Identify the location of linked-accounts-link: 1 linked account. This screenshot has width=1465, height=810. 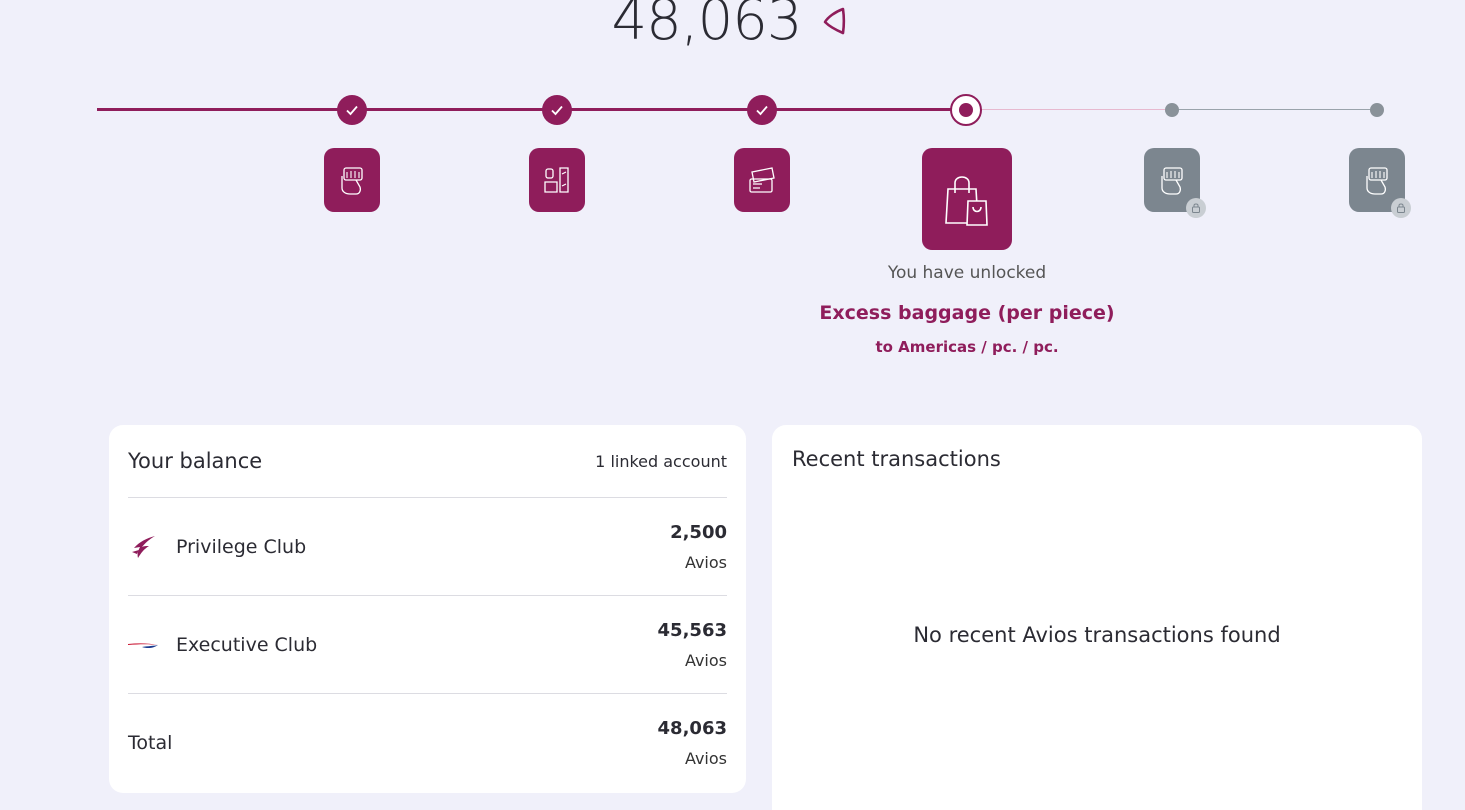
(661, 461).